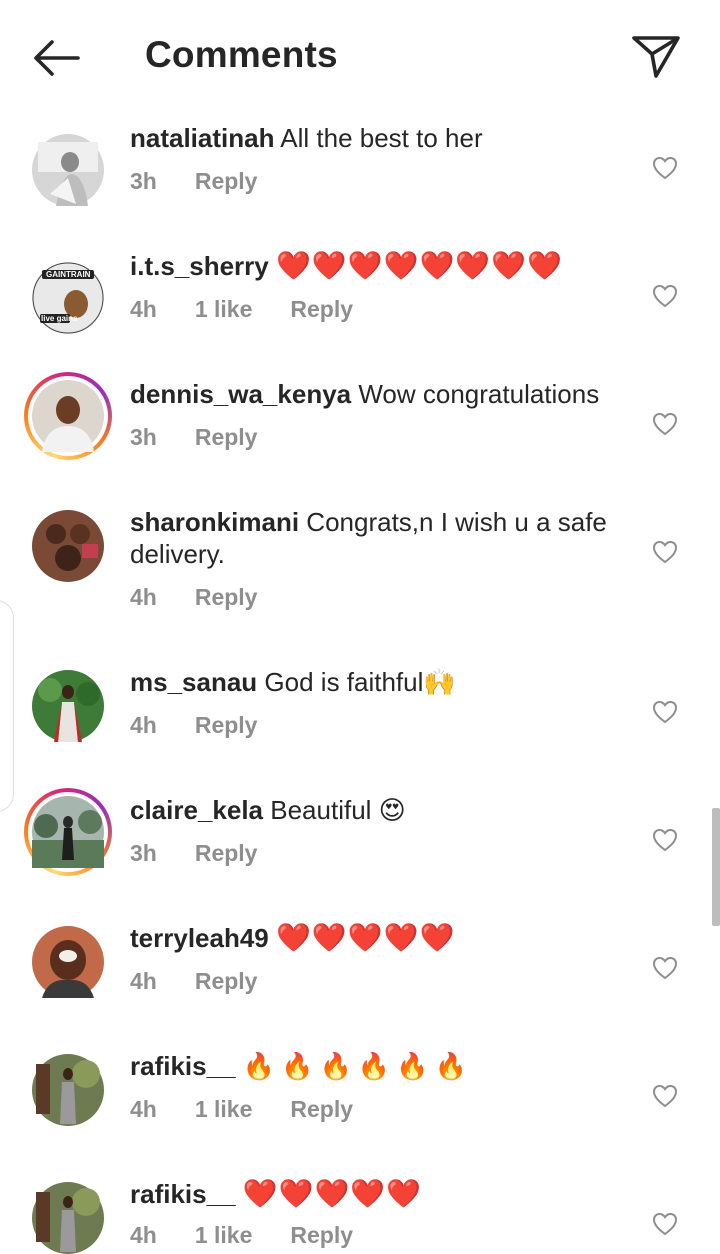  Describe the element at coordinates (199, 266) in the screenshot. I see `comment-username: i.t.s_sherry` at that location.